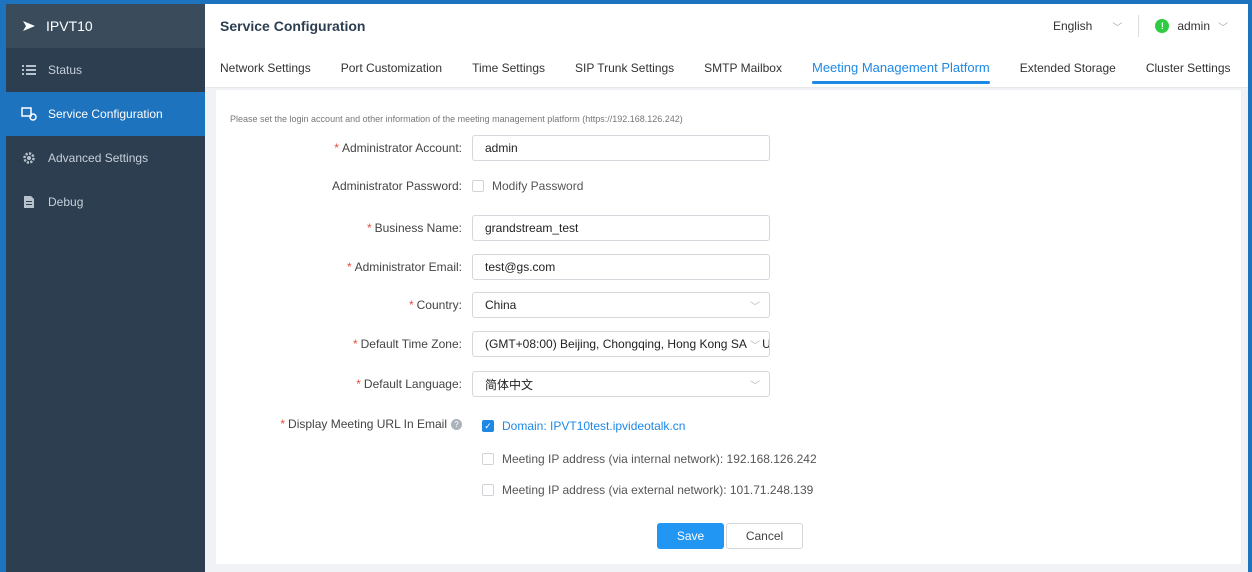 This screenshot has height=572, width=1252. What do you see at coordinates (764, 536) in the screenshot?
I see `cancel-button: Cancel` at bounding box center [764, 536].